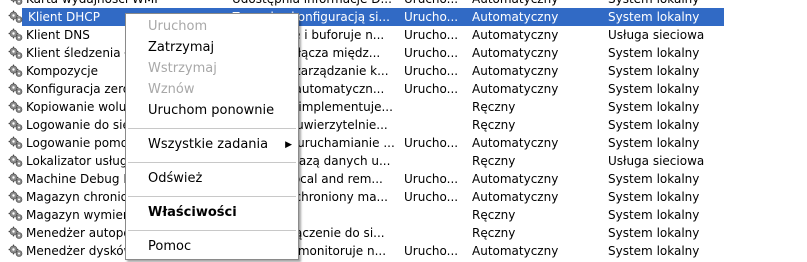  Describe the element at coordinates (83, 125) in the screenshot. I see `service-name: Logowanie do sieci` at that location.